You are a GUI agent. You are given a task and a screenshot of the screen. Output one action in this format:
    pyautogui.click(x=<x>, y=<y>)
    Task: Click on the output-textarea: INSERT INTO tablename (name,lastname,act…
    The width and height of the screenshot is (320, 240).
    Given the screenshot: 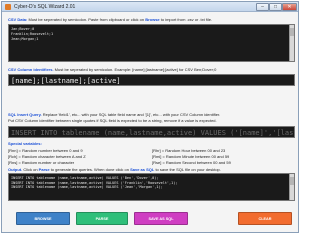 What is the action you would take?
    pyautogui.click(x=151, y=187)
    